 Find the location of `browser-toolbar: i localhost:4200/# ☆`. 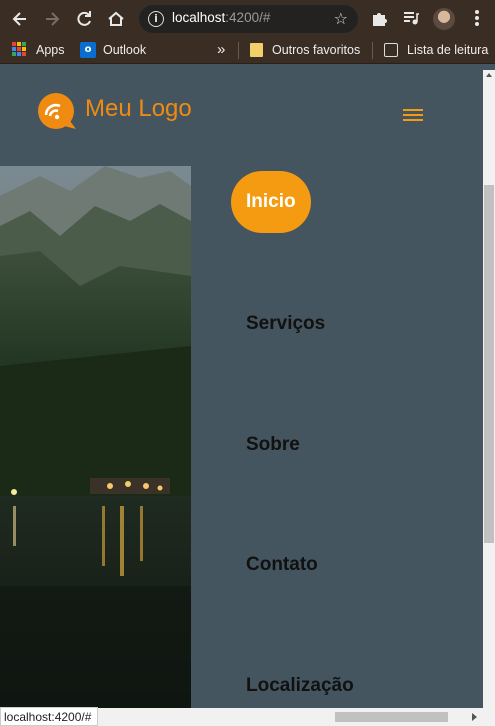

browser-toolbar: i localhost:4200/# ☆ is located at coordinates (247, 19).